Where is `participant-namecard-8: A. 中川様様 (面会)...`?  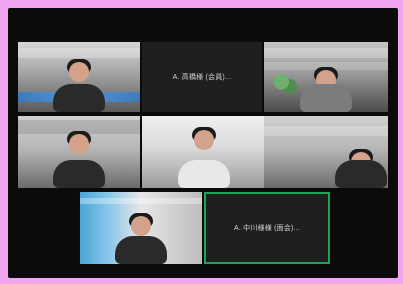
participant-namecard-8: A. 中川様様 (面会)... is located at coordinates (267, 228).